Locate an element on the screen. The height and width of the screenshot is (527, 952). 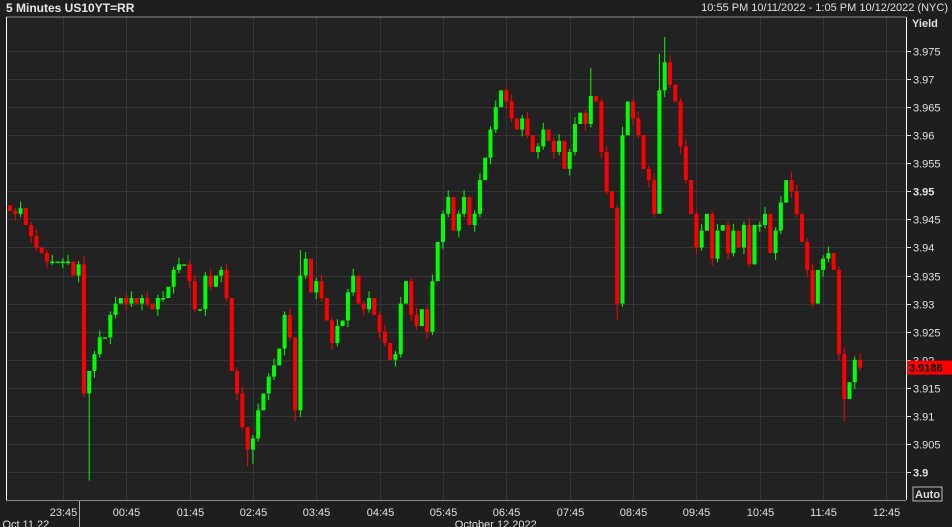
auto-scale-button: Auto is located at coordinates (927, 494).